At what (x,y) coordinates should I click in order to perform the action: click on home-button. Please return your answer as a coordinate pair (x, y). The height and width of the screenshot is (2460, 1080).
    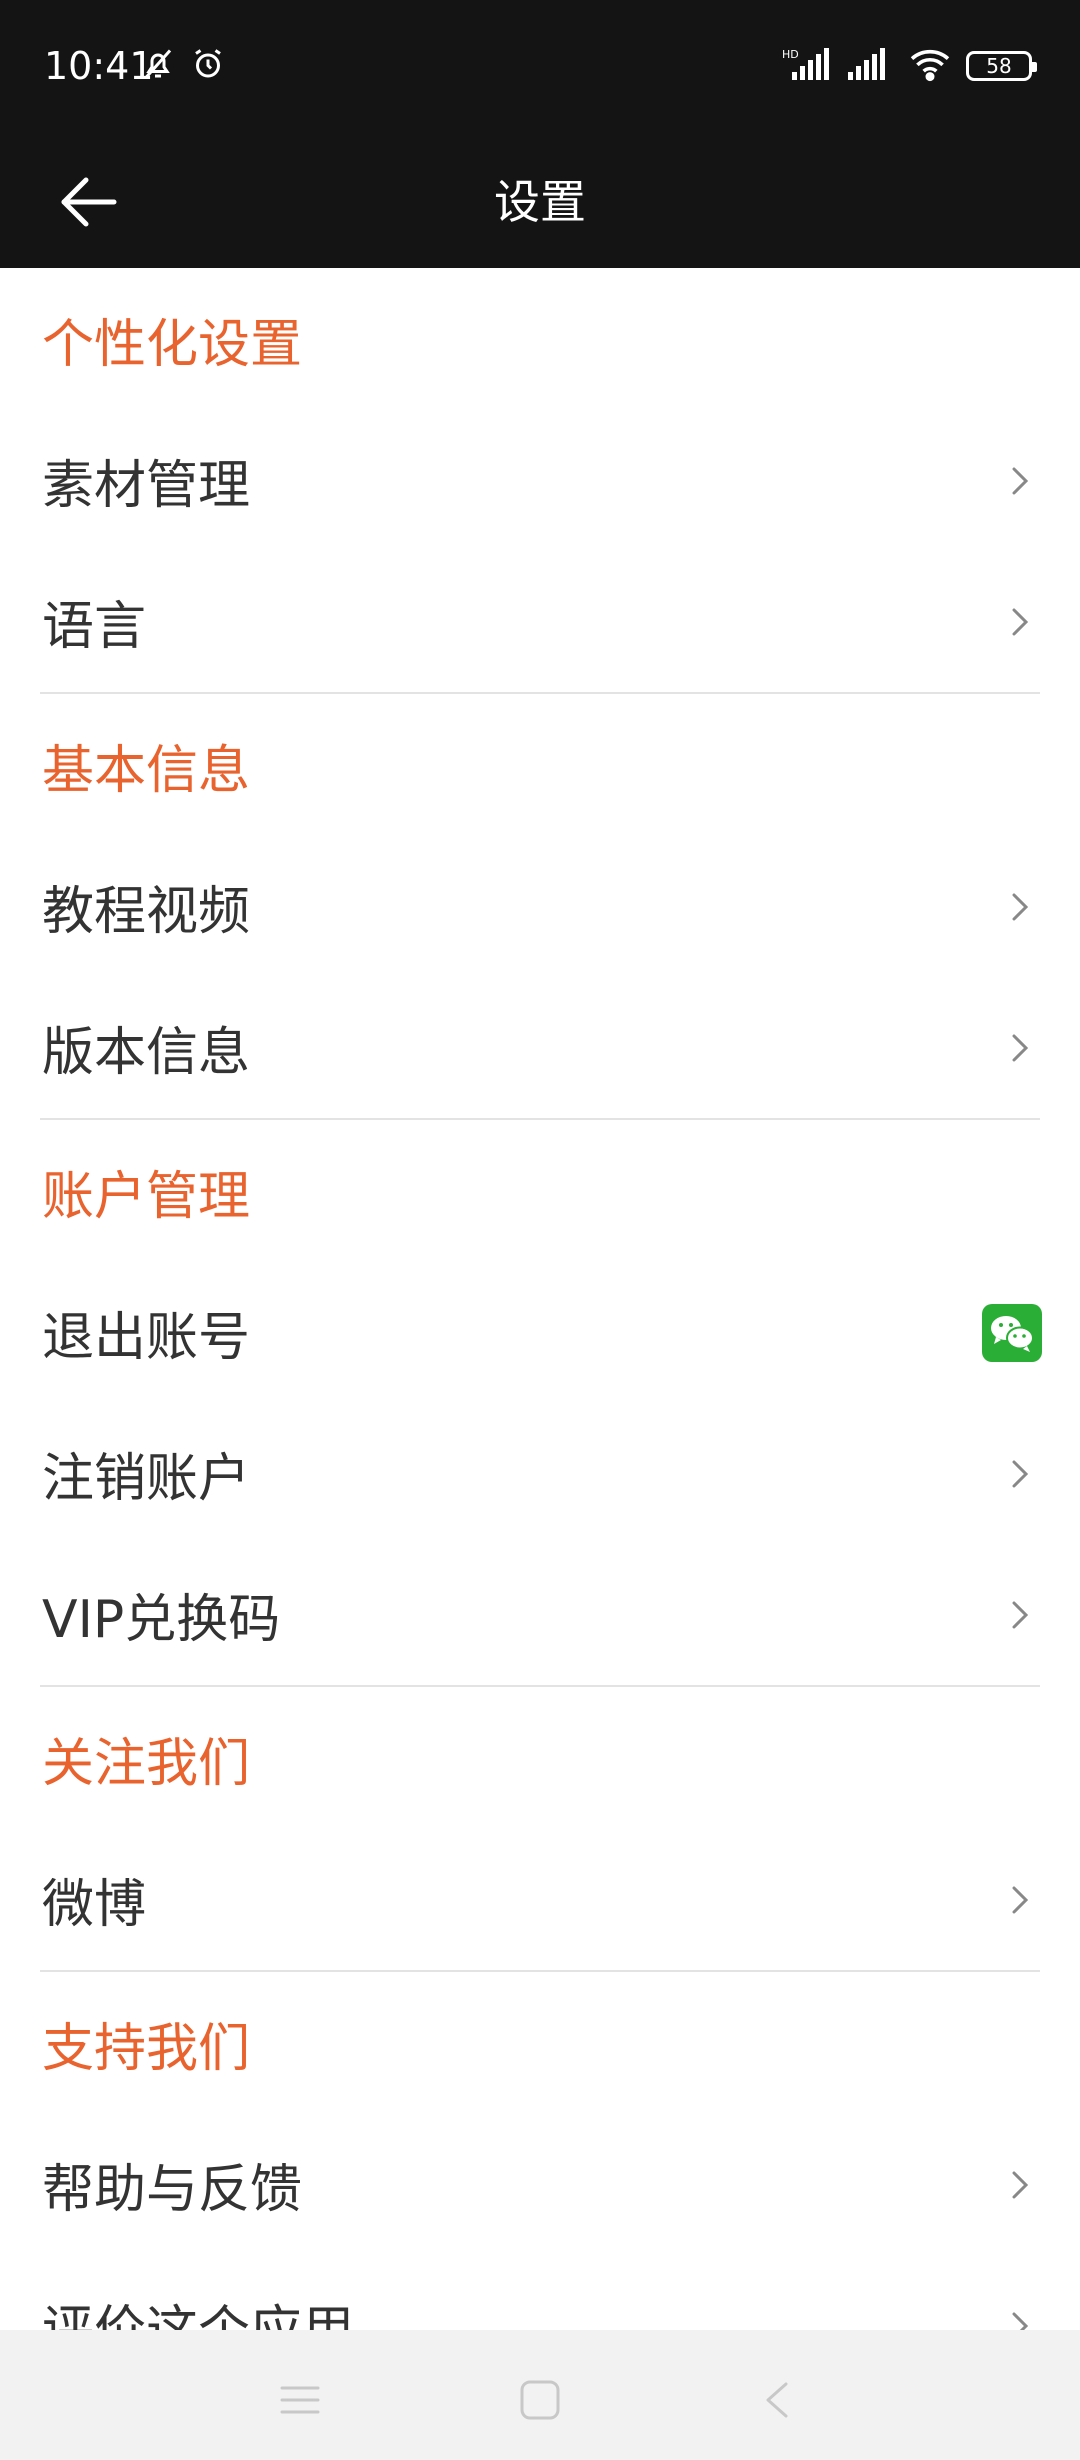
    Looking at the image, I should click on (540, 2400).